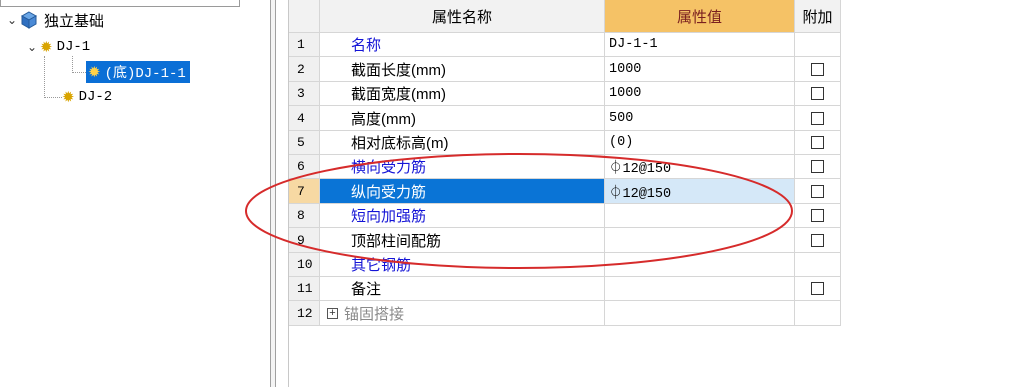 The image size is (1014, 387). Describe the element at coordinates (398, 70) in the screenshot. I see `property-name: 截面长度(mm)` at that location.